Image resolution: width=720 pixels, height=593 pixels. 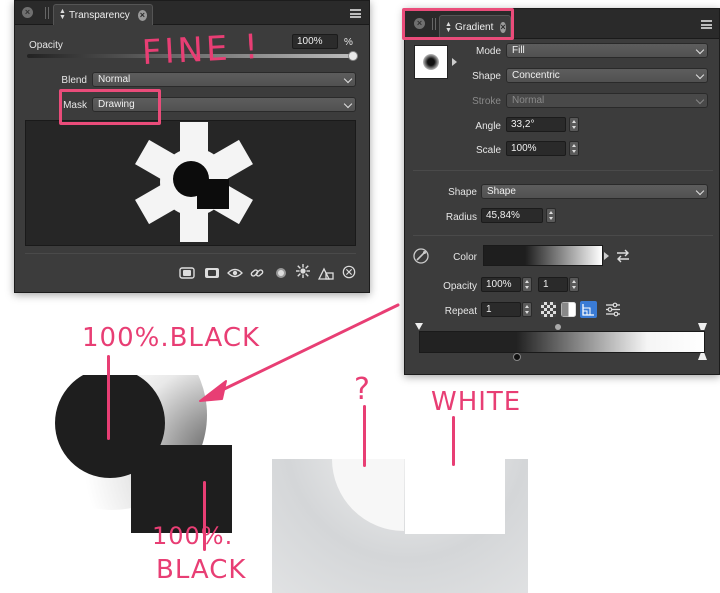 What do you see at coordinates (574, 284) in the screenshot?
I see `opacity-step-stepper` at bounding box center [574, 284].